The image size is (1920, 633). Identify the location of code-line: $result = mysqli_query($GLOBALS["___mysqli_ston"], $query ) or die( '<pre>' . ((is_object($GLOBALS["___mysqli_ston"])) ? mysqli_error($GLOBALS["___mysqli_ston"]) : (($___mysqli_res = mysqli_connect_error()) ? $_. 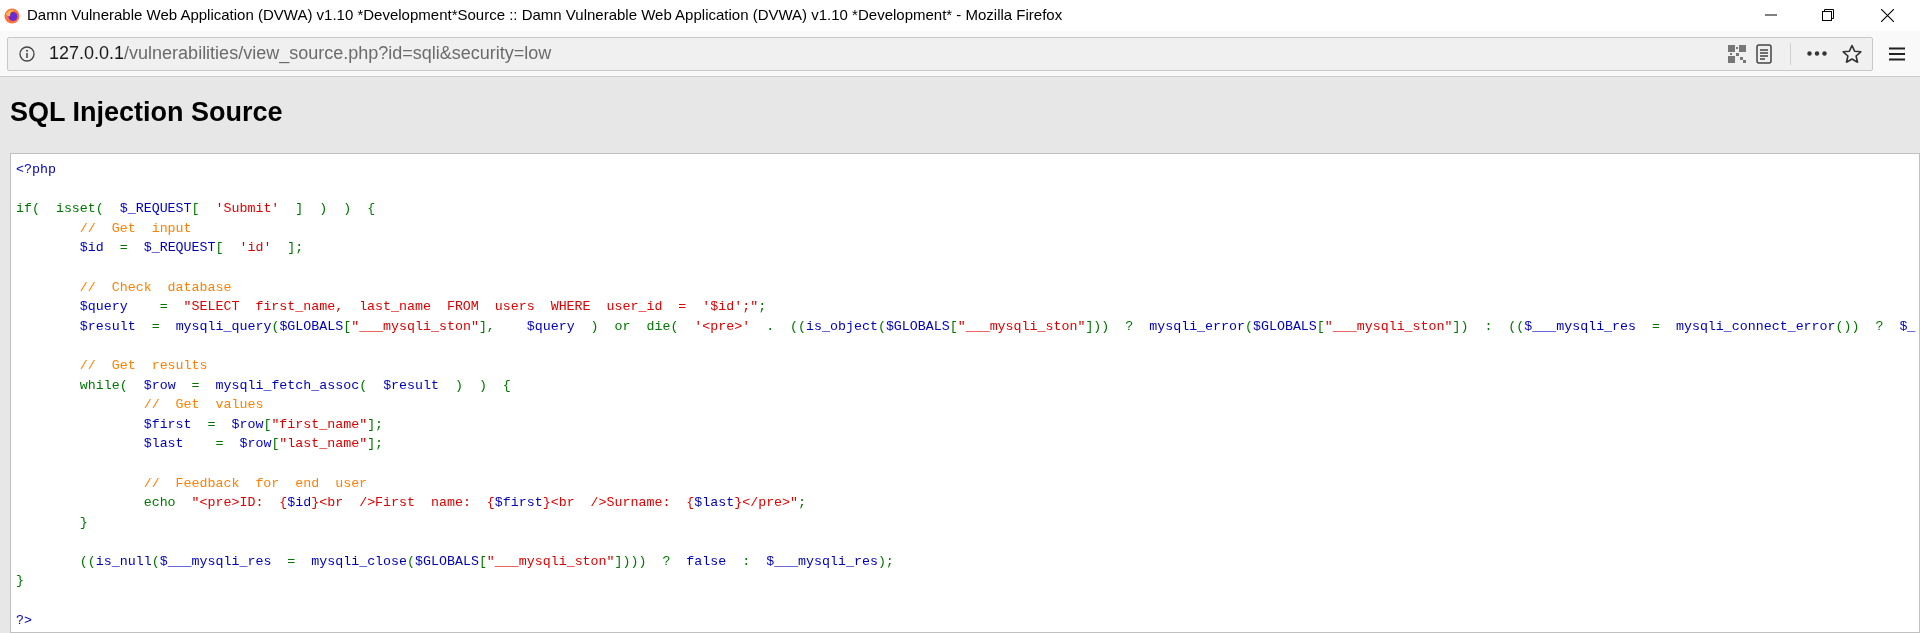
(997, 326).